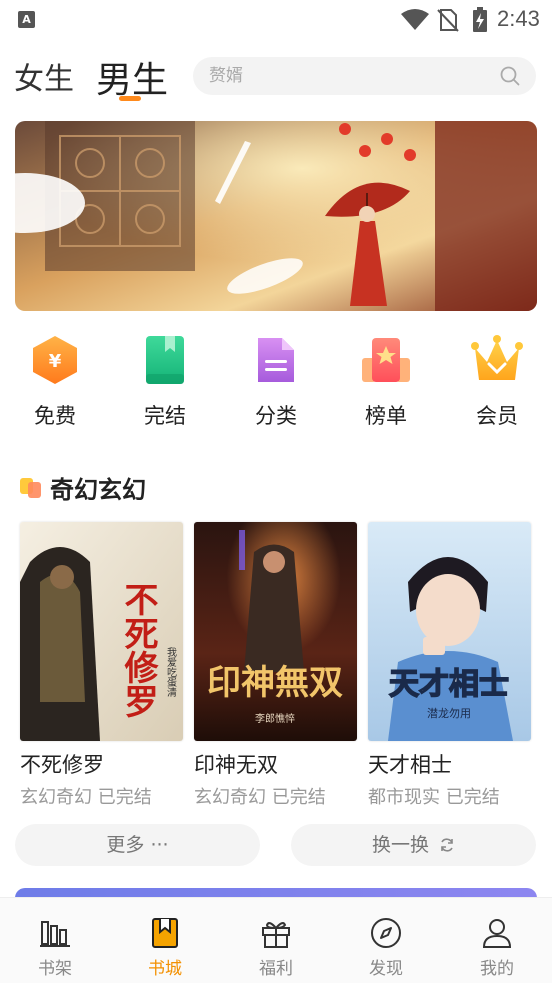 This screenshot has height=983, width=552. I want to click on wifi-icon, so click(415, 19).